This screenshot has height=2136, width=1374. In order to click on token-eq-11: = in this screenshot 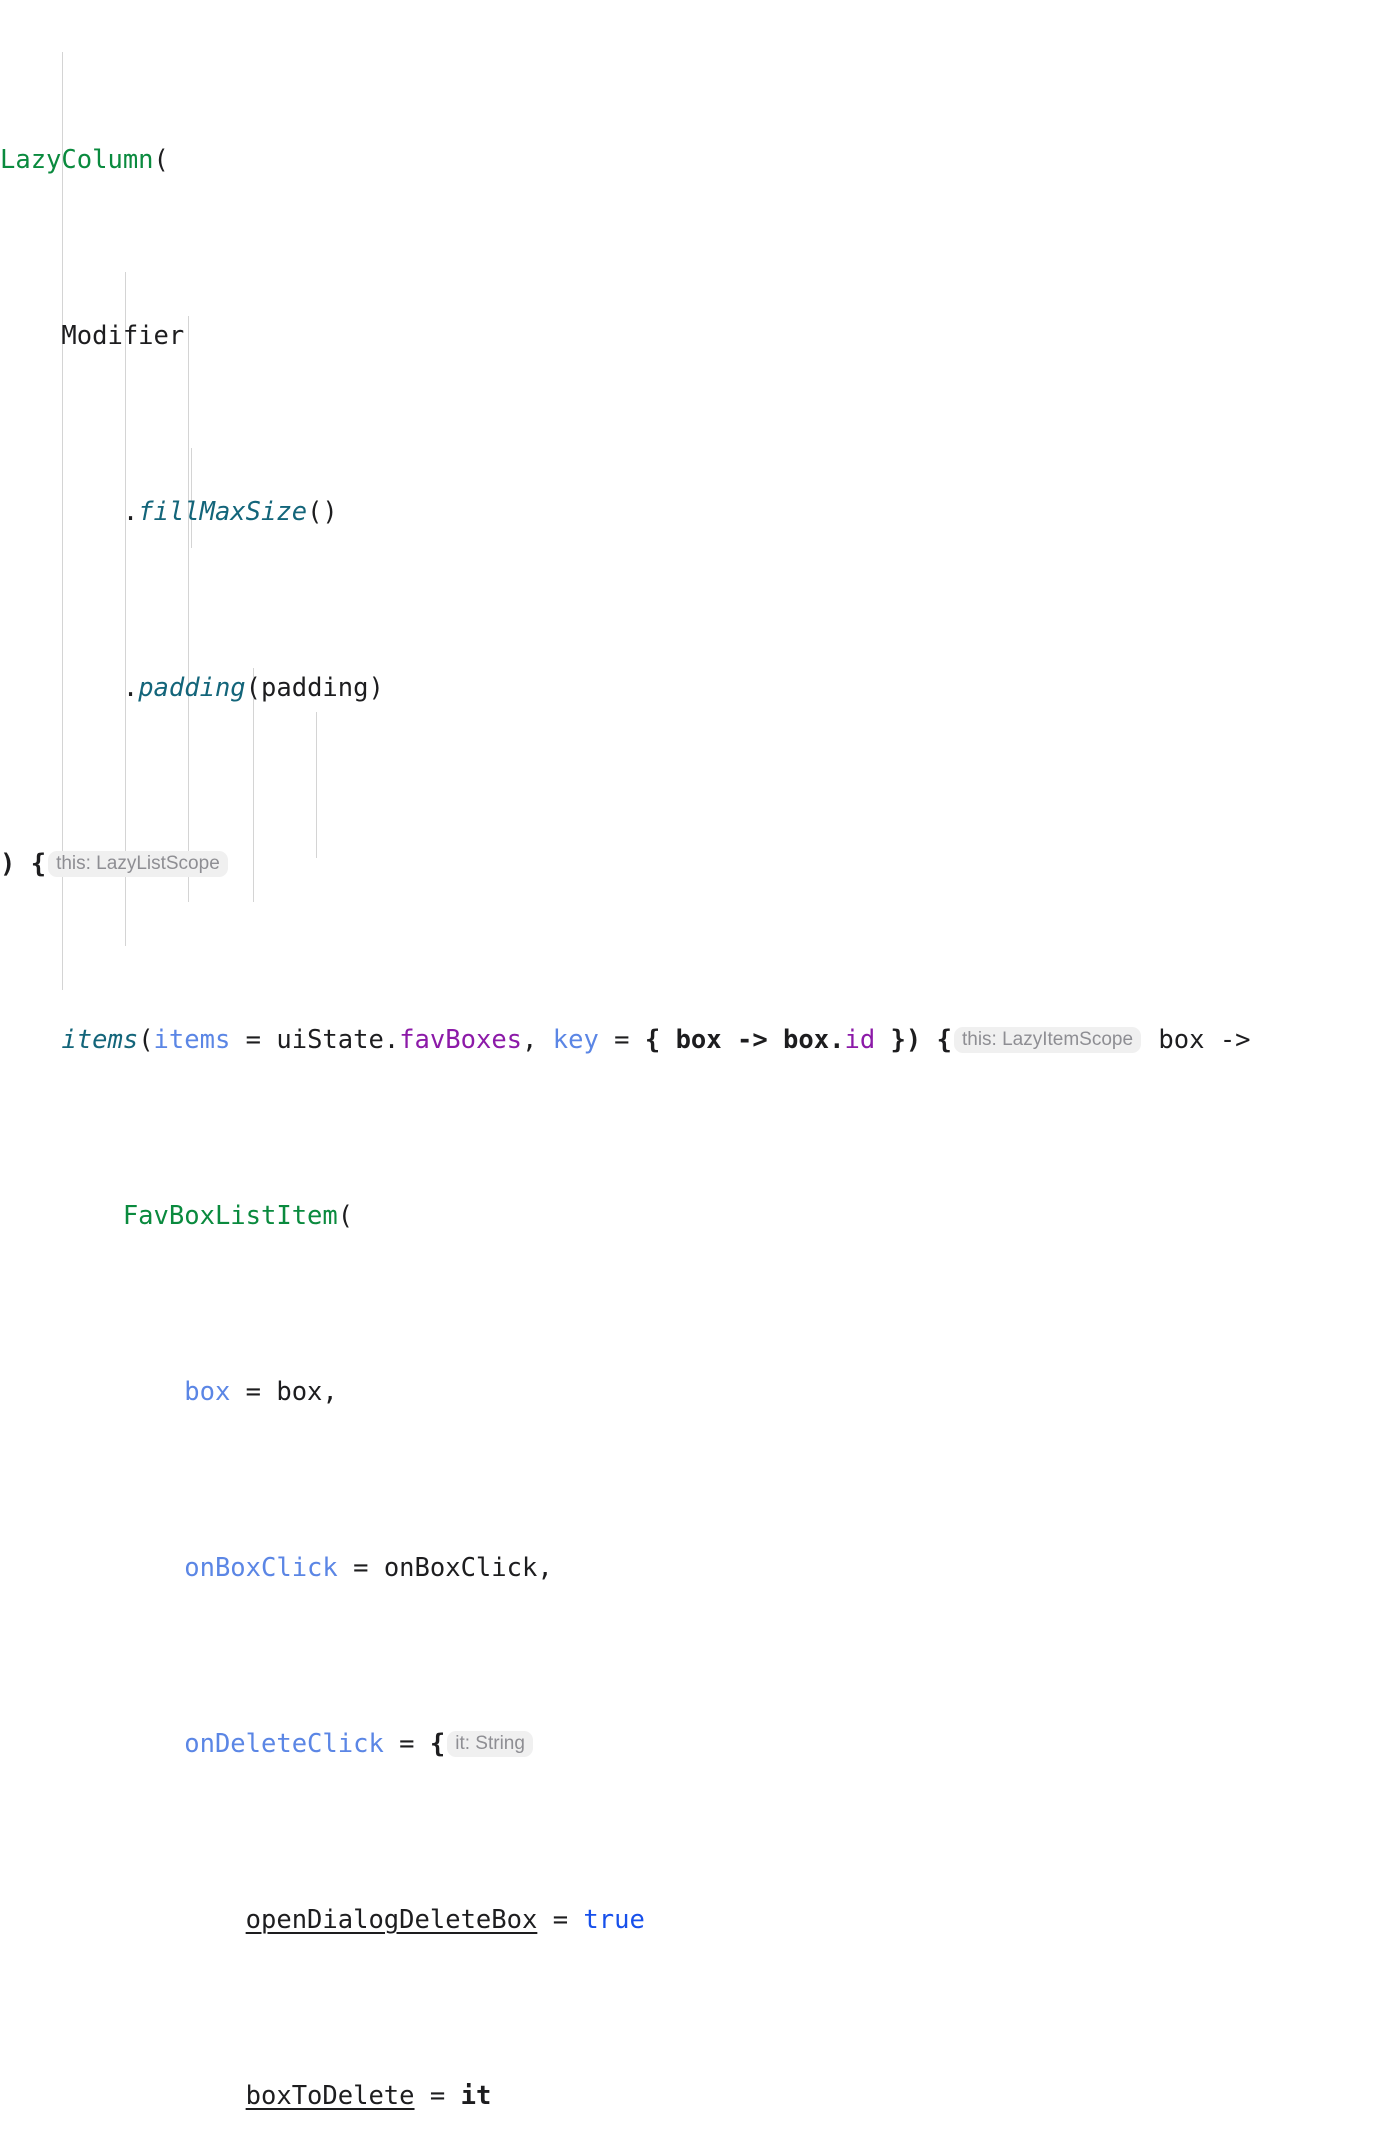, I will do `click(560, 1920)`.